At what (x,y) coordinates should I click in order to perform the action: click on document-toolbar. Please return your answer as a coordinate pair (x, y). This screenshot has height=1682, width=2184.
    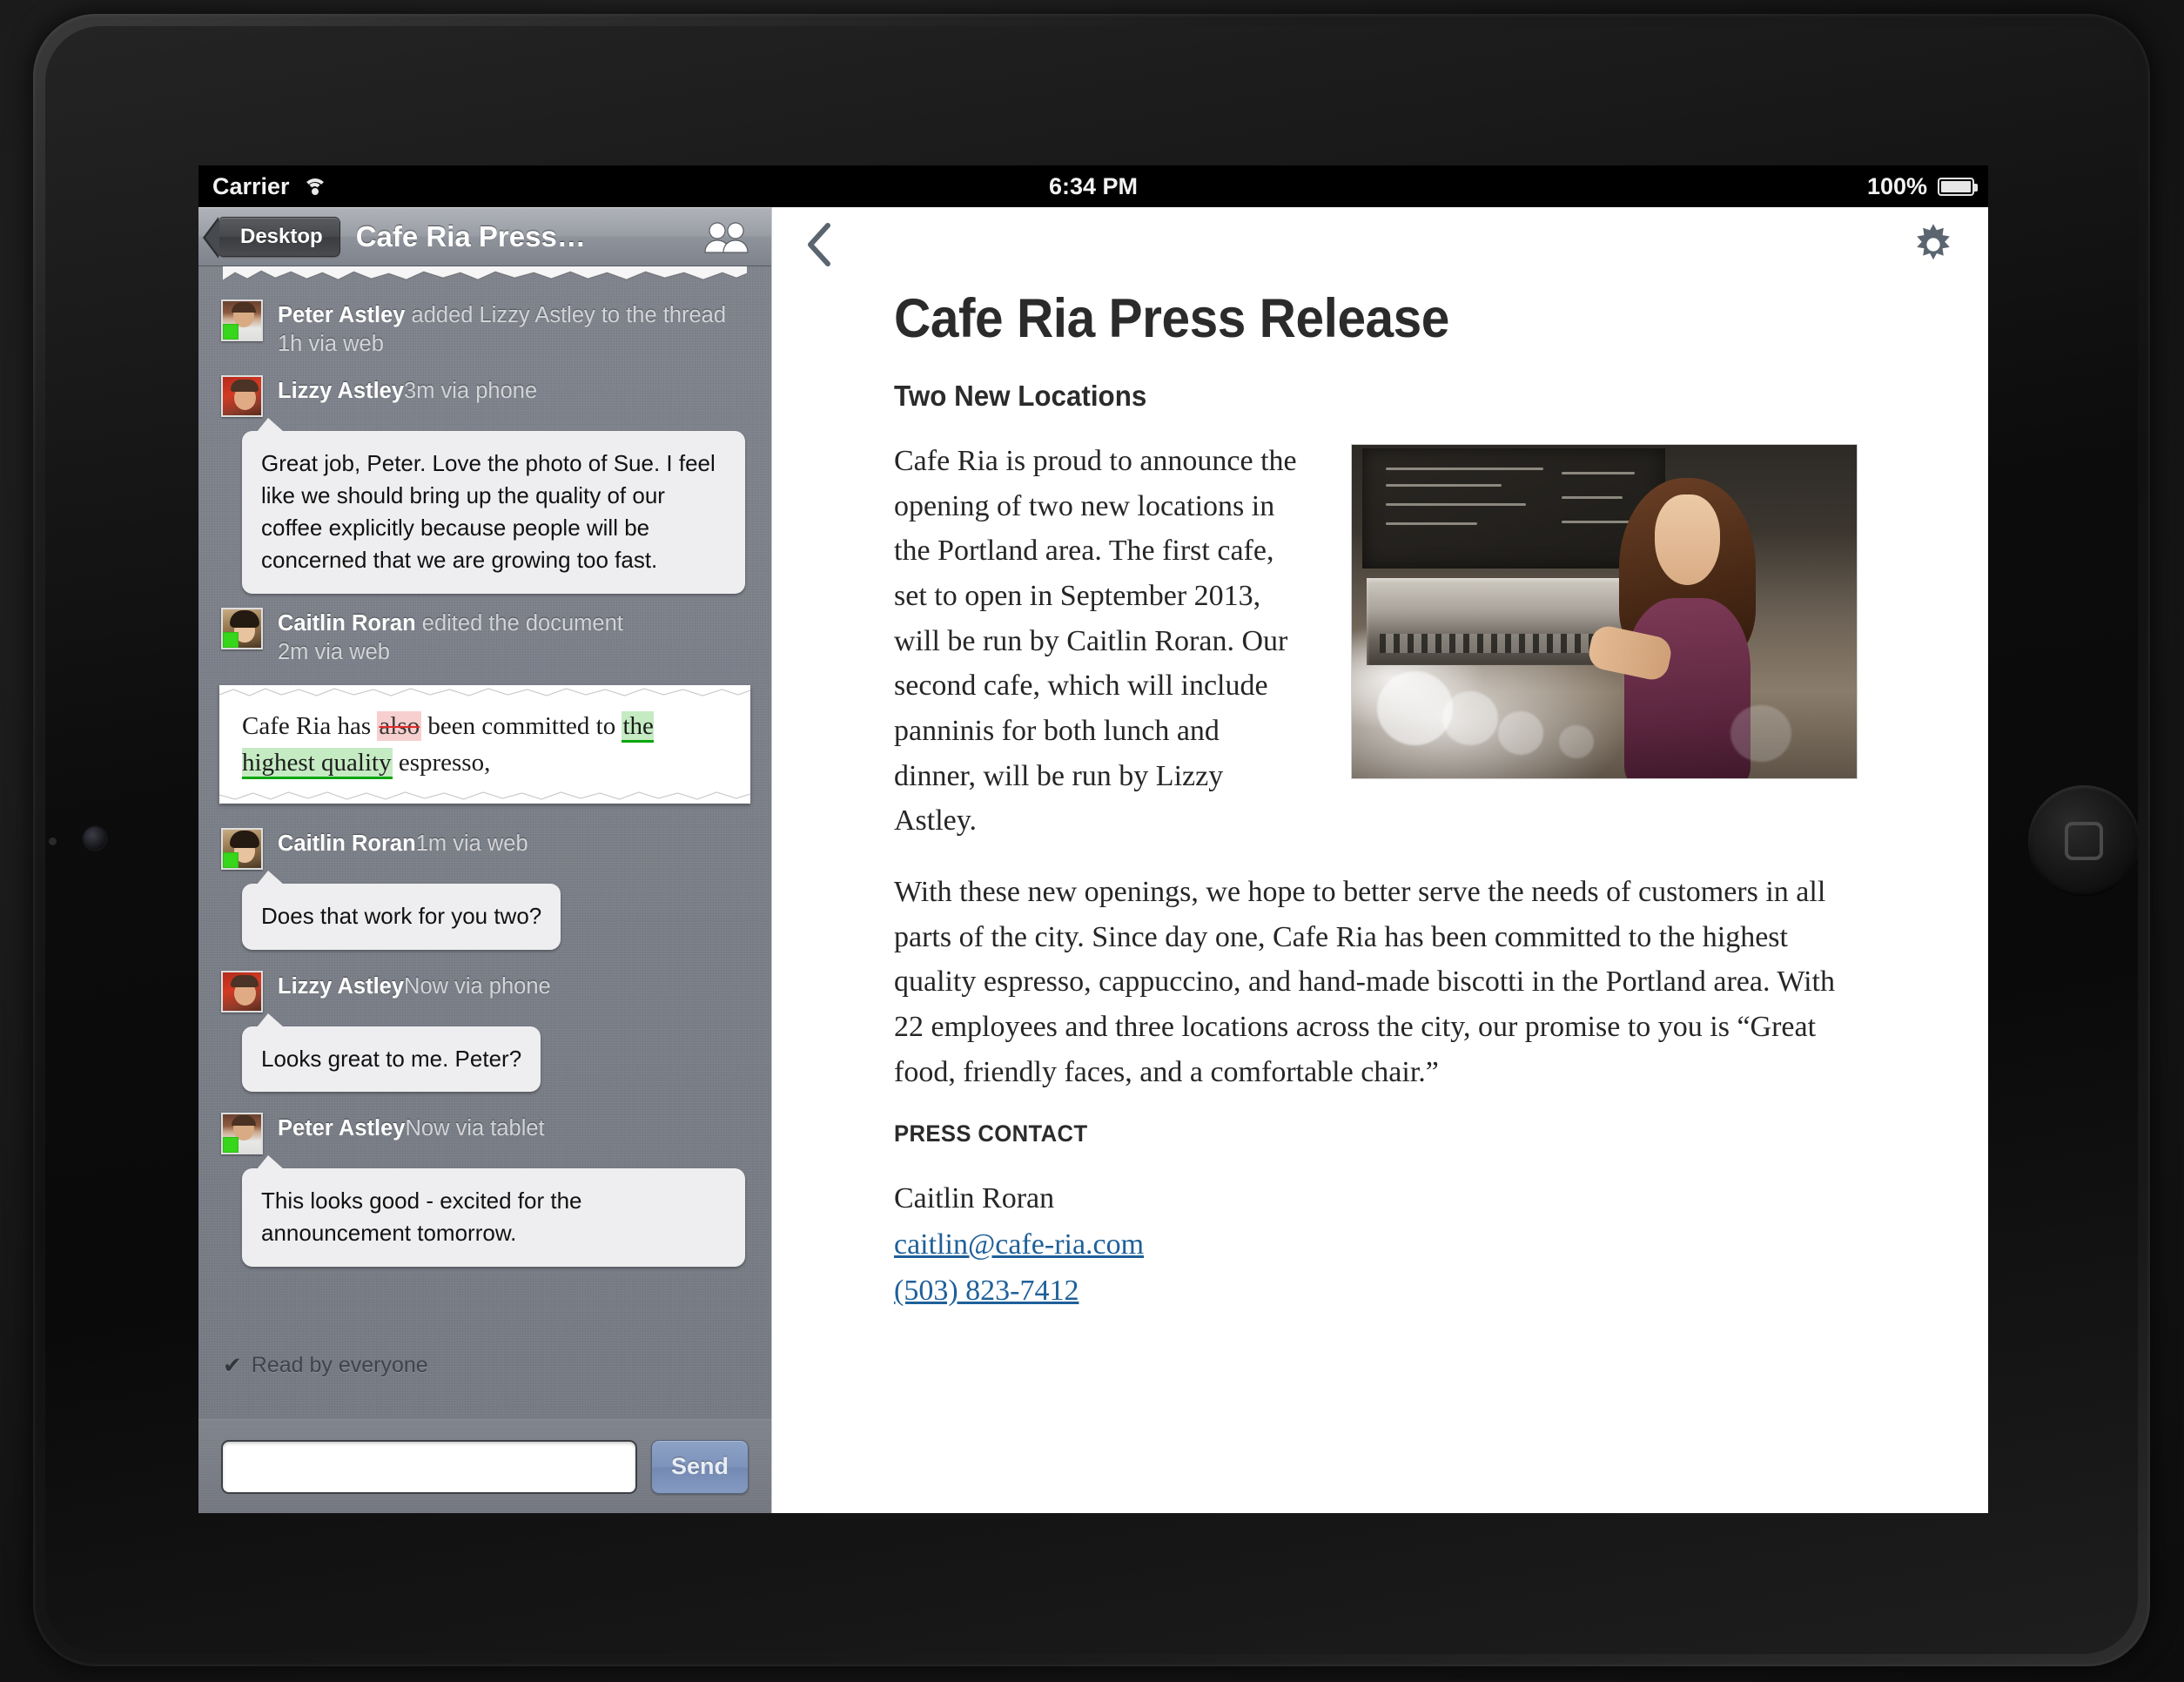
    Looking at the image, I should click on (1380, 244).